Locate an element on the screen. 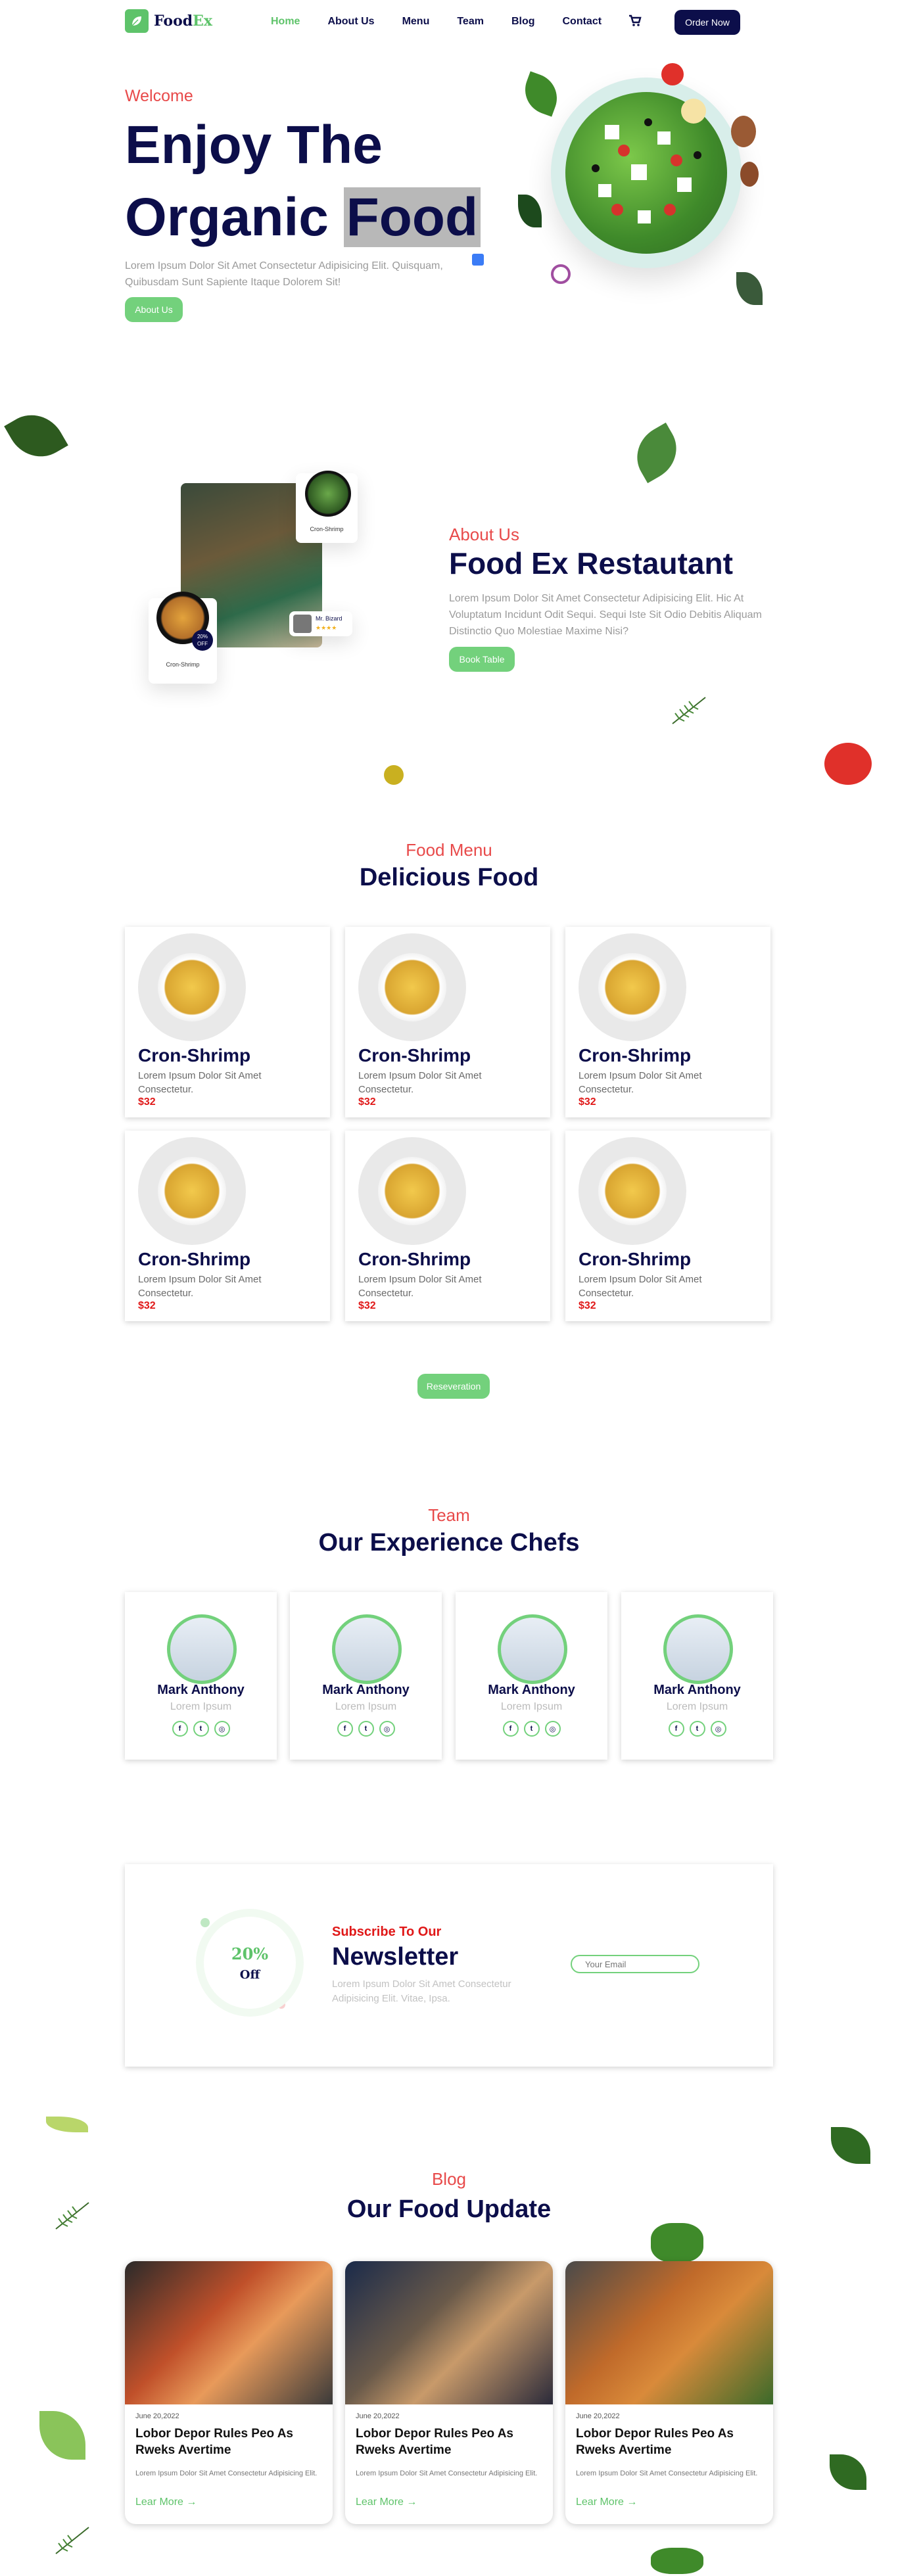 Image resolution: width=898 pixels, height=2576 pixels. discount-circle: 20% Off is located at coordinates (250, 1963).